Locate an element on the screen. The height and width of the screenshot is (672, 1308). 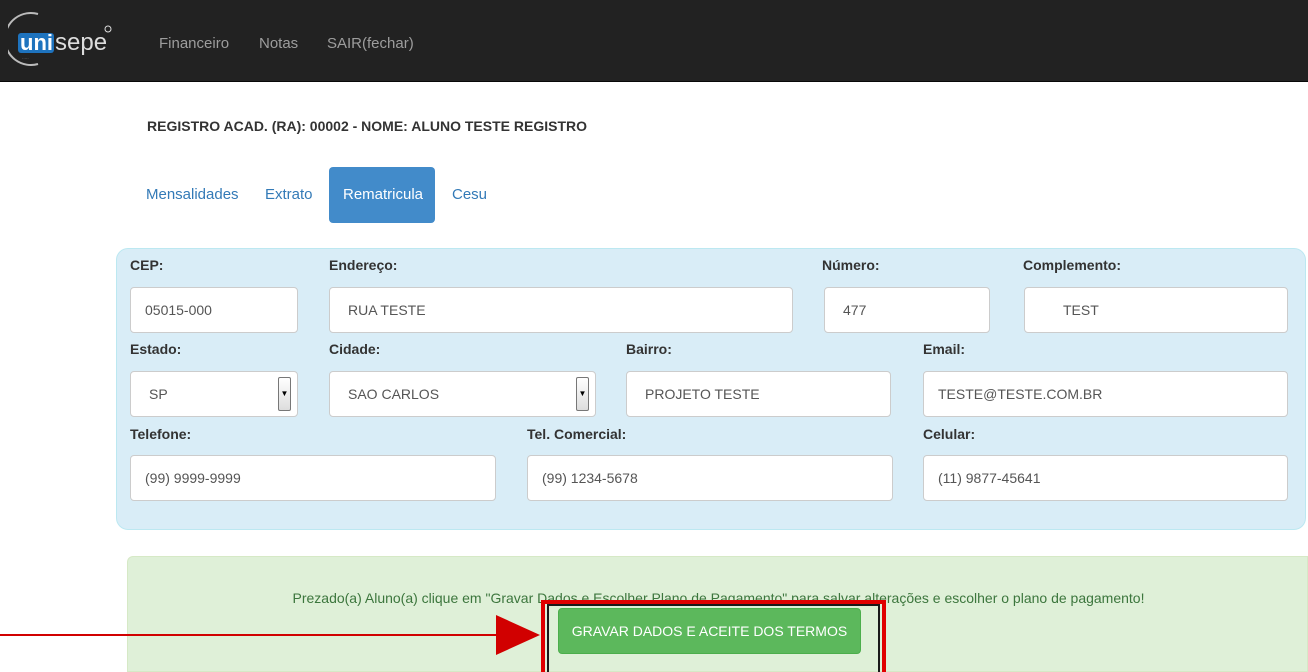
annotation-arrow-line is located at coordinates (250, 635).